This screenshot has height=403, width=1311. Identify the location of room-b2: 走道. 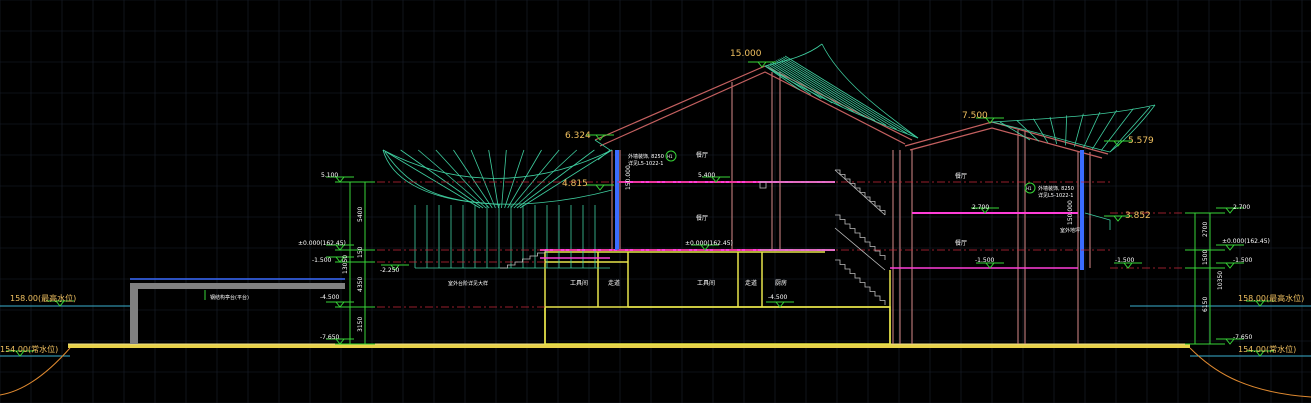
(614, 283).